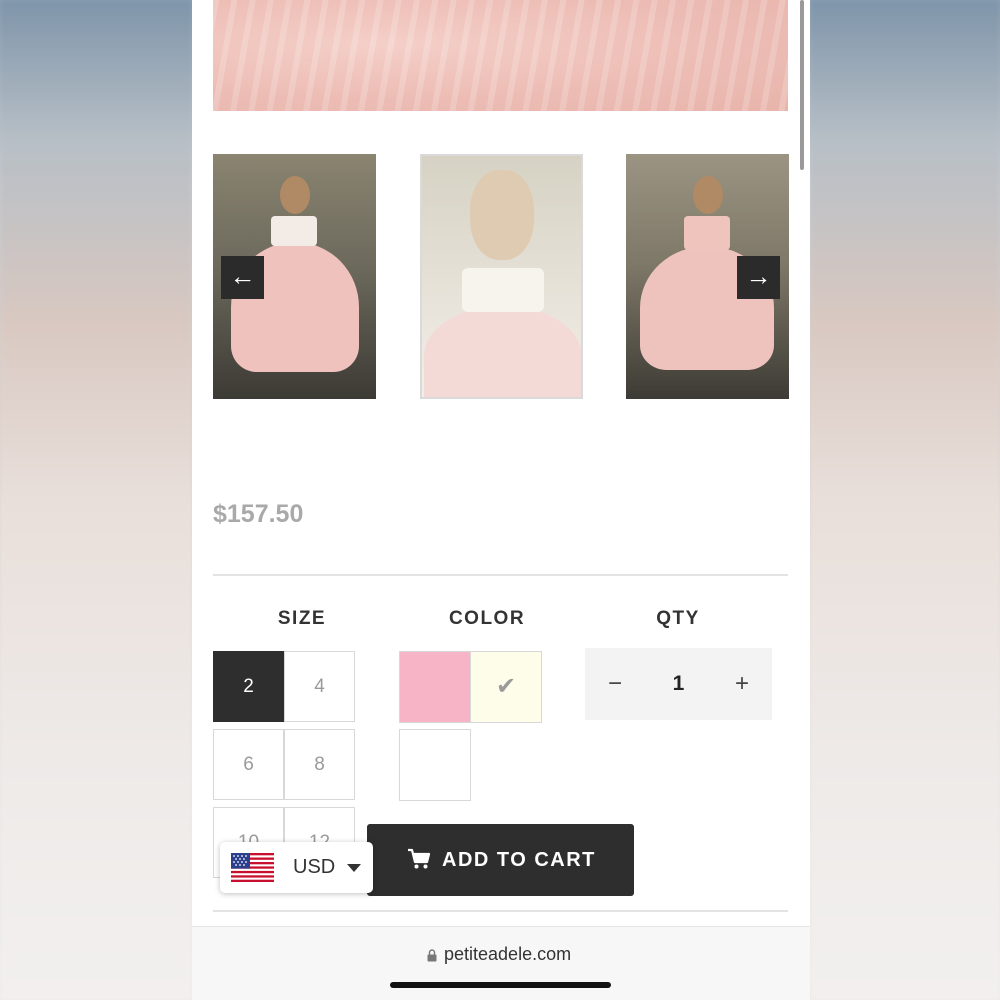  Describe the element at coordinates (487, 618) in the screenshot. I see `color-label: COLOR` at that location.